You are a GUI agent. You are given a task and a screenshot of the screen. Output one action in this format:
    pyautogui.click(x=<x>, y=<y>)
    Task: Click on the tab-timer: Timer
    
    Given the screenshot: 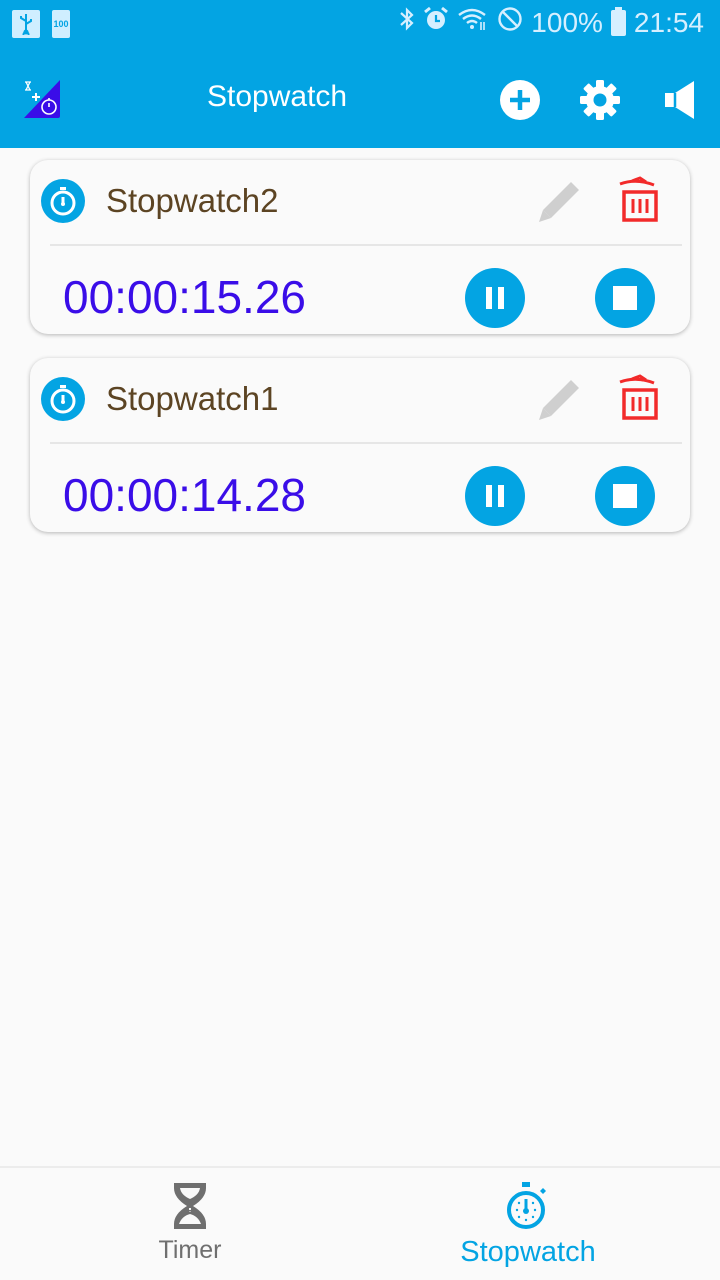 What is the action you would take?
    pyautogui.click(x=190, y=1224)
    